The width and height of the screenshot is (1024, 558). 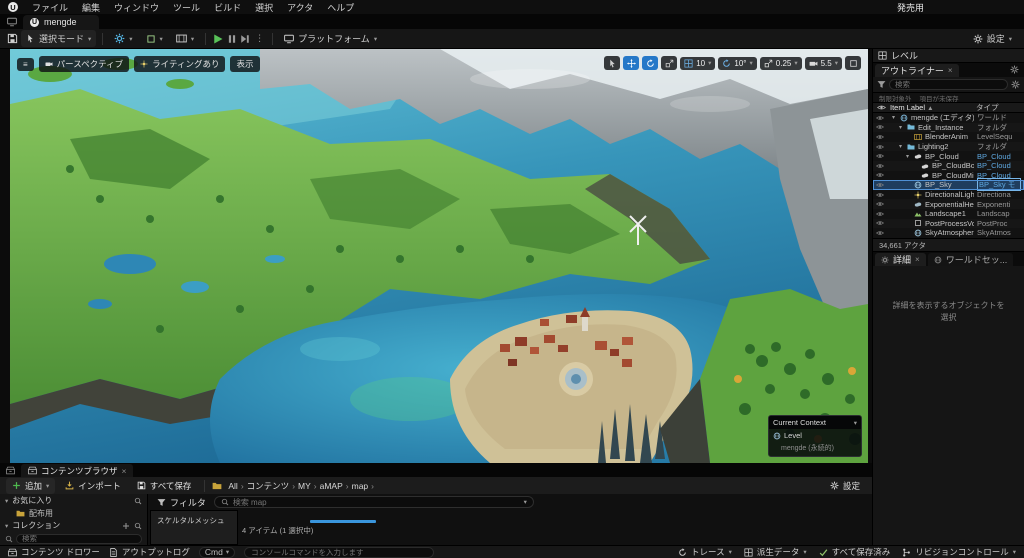 I want to click on breadcrumb-item: aMAP, so click(x=331, y=486).